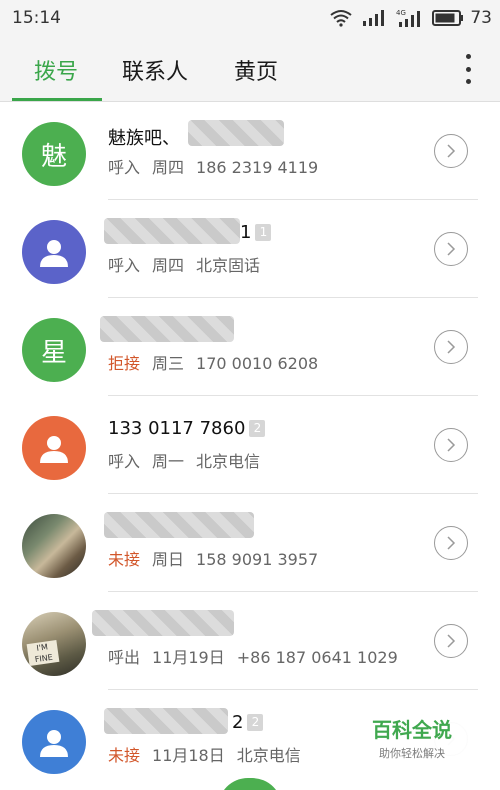 The height and width of the screenshot is (790, 500). I want to click on status-icons: 4G 73, so click(411, 18).